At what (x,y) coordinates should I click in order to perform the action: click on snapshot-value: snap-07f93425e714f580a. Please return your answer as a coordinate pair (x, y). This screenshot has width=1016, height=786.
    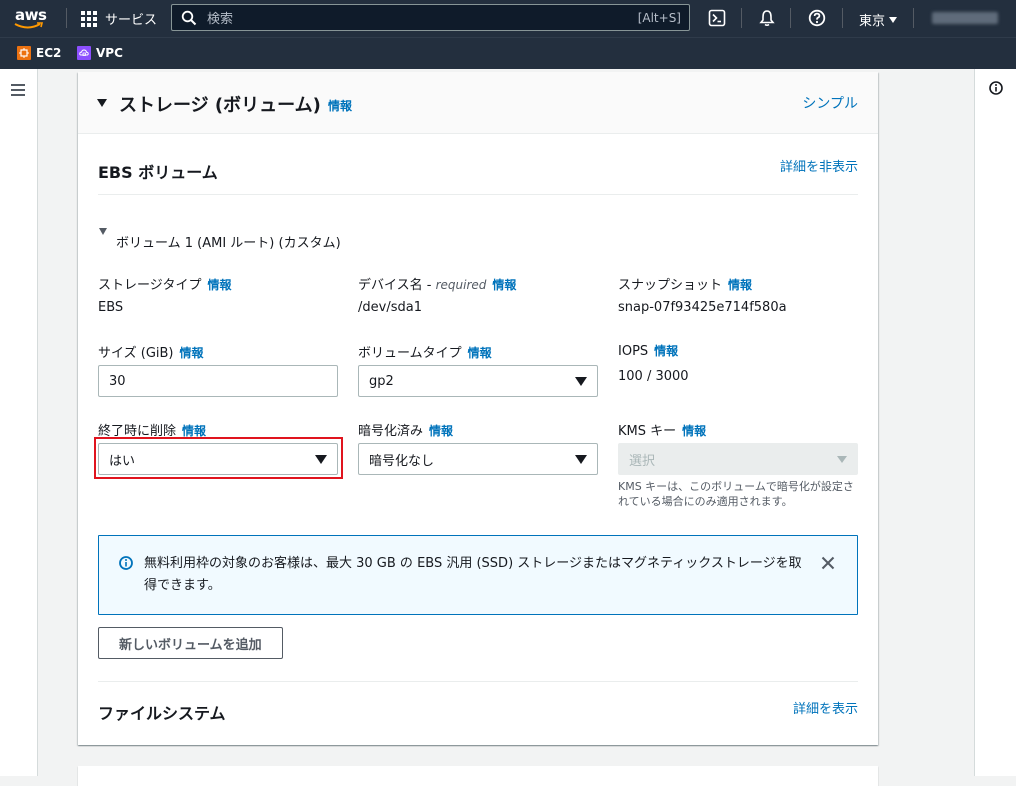
    Looking at the image, I should click on (702, 307).